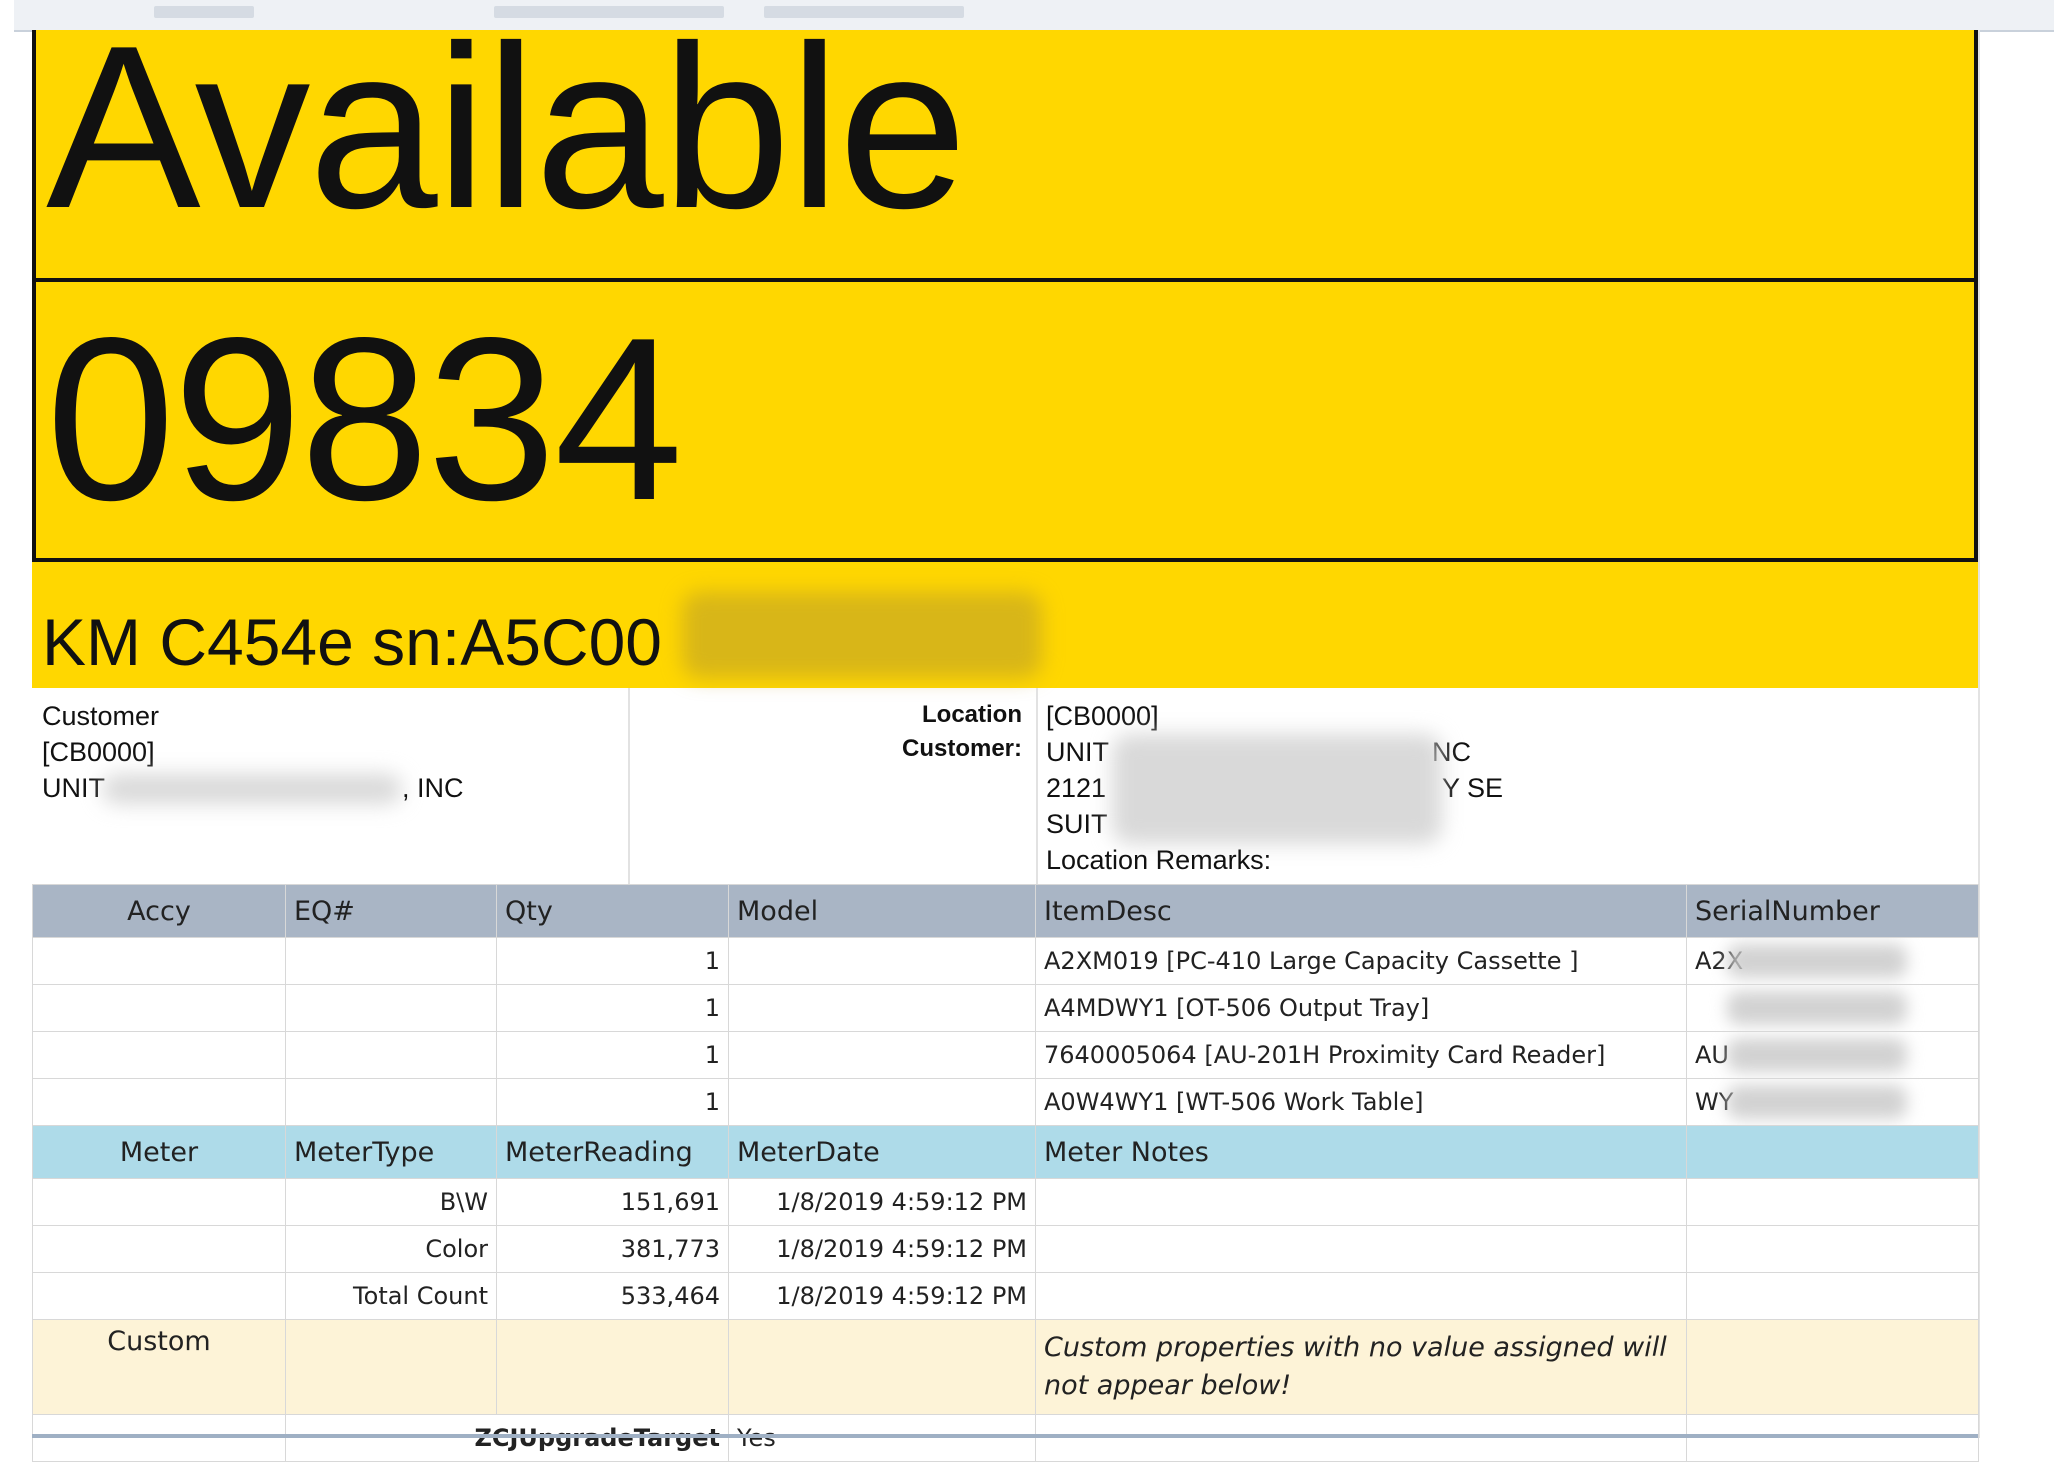  Describe the element at coordinates (433, 788) in the screenshot. I see `customer-name-end: , INC` at that location.